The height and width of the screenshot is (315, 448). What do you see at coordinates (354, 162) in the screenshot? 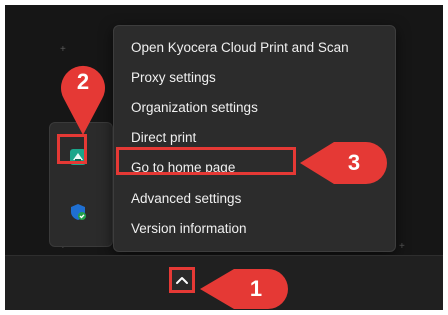
I see `callout-number-3: 3` at bounding box center [354, 162].